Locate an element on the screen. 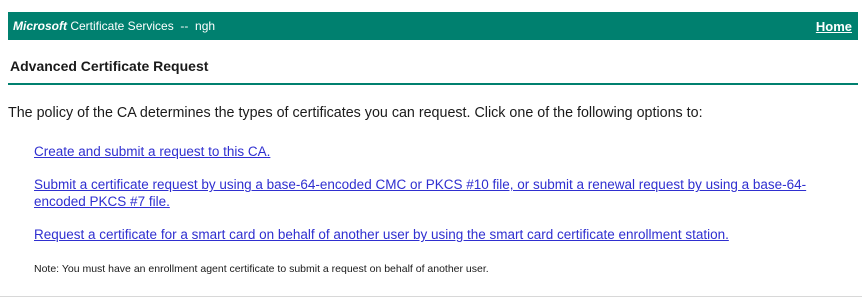 The height and width of the screenshot is (302, 862). page-title: Advanced Certificate Request is located at coordinates (109, 66).